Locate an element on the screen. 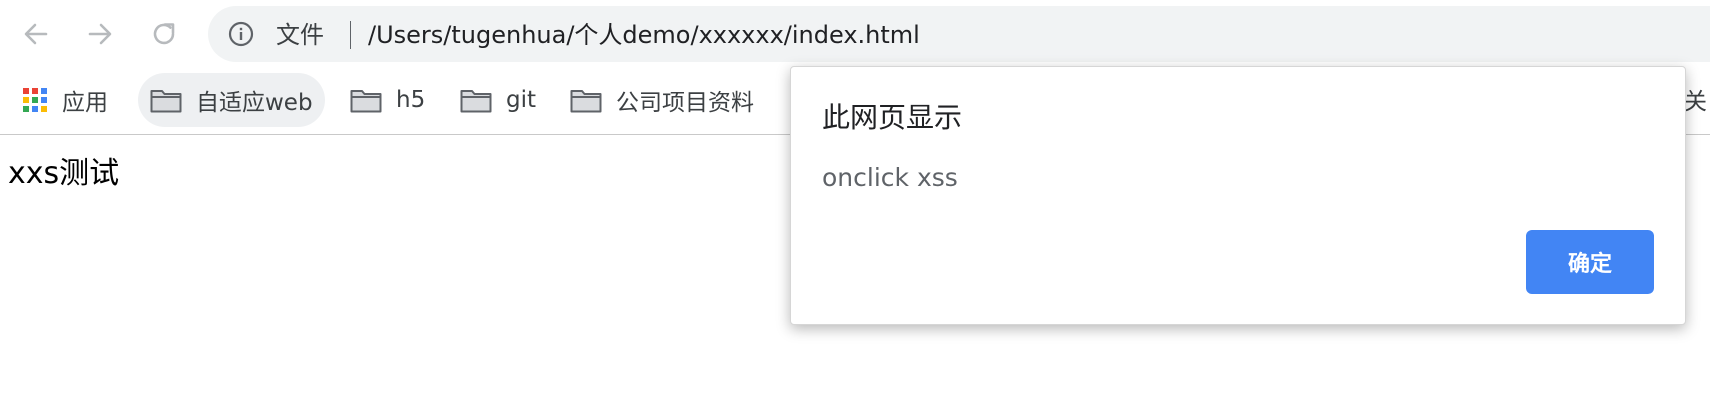 The height and width of the screenshot is (400, 1710). page-heading-text: xxs测试 is located at coordinates (64, 173).